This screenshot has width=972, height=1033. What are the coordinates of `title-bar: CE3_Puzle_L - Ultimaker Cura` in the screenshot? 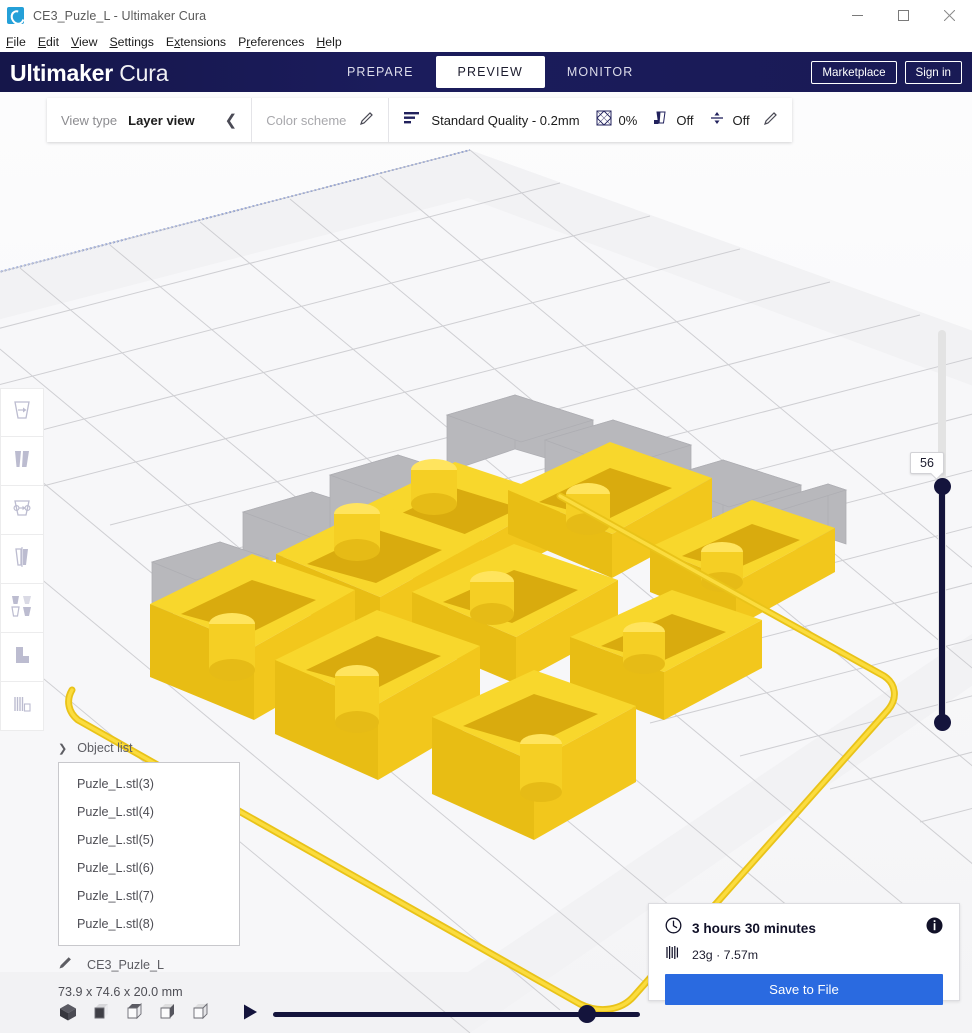 It's located at (486, 16).